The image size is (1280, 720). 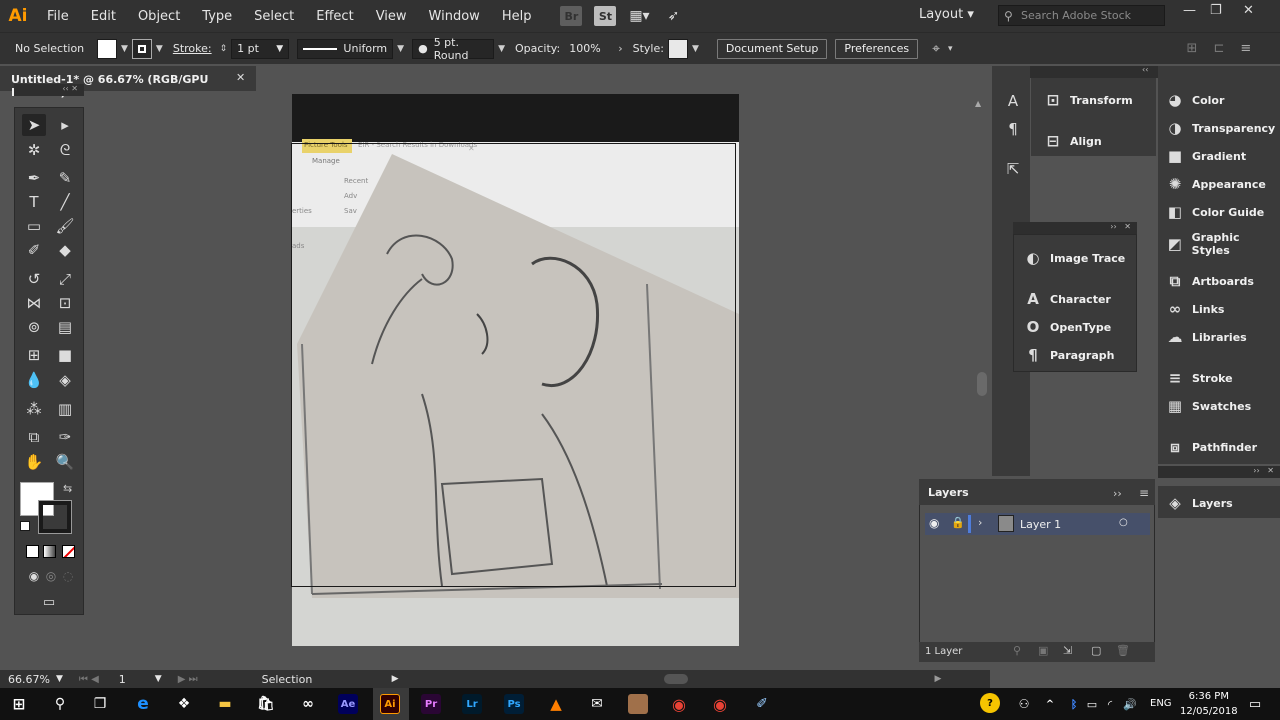 What do you see at coordinates (34, 409) in the screenshot?
I see `symbol-sprayer-tool-icon: ⁂` at bounding box center [34, 409].